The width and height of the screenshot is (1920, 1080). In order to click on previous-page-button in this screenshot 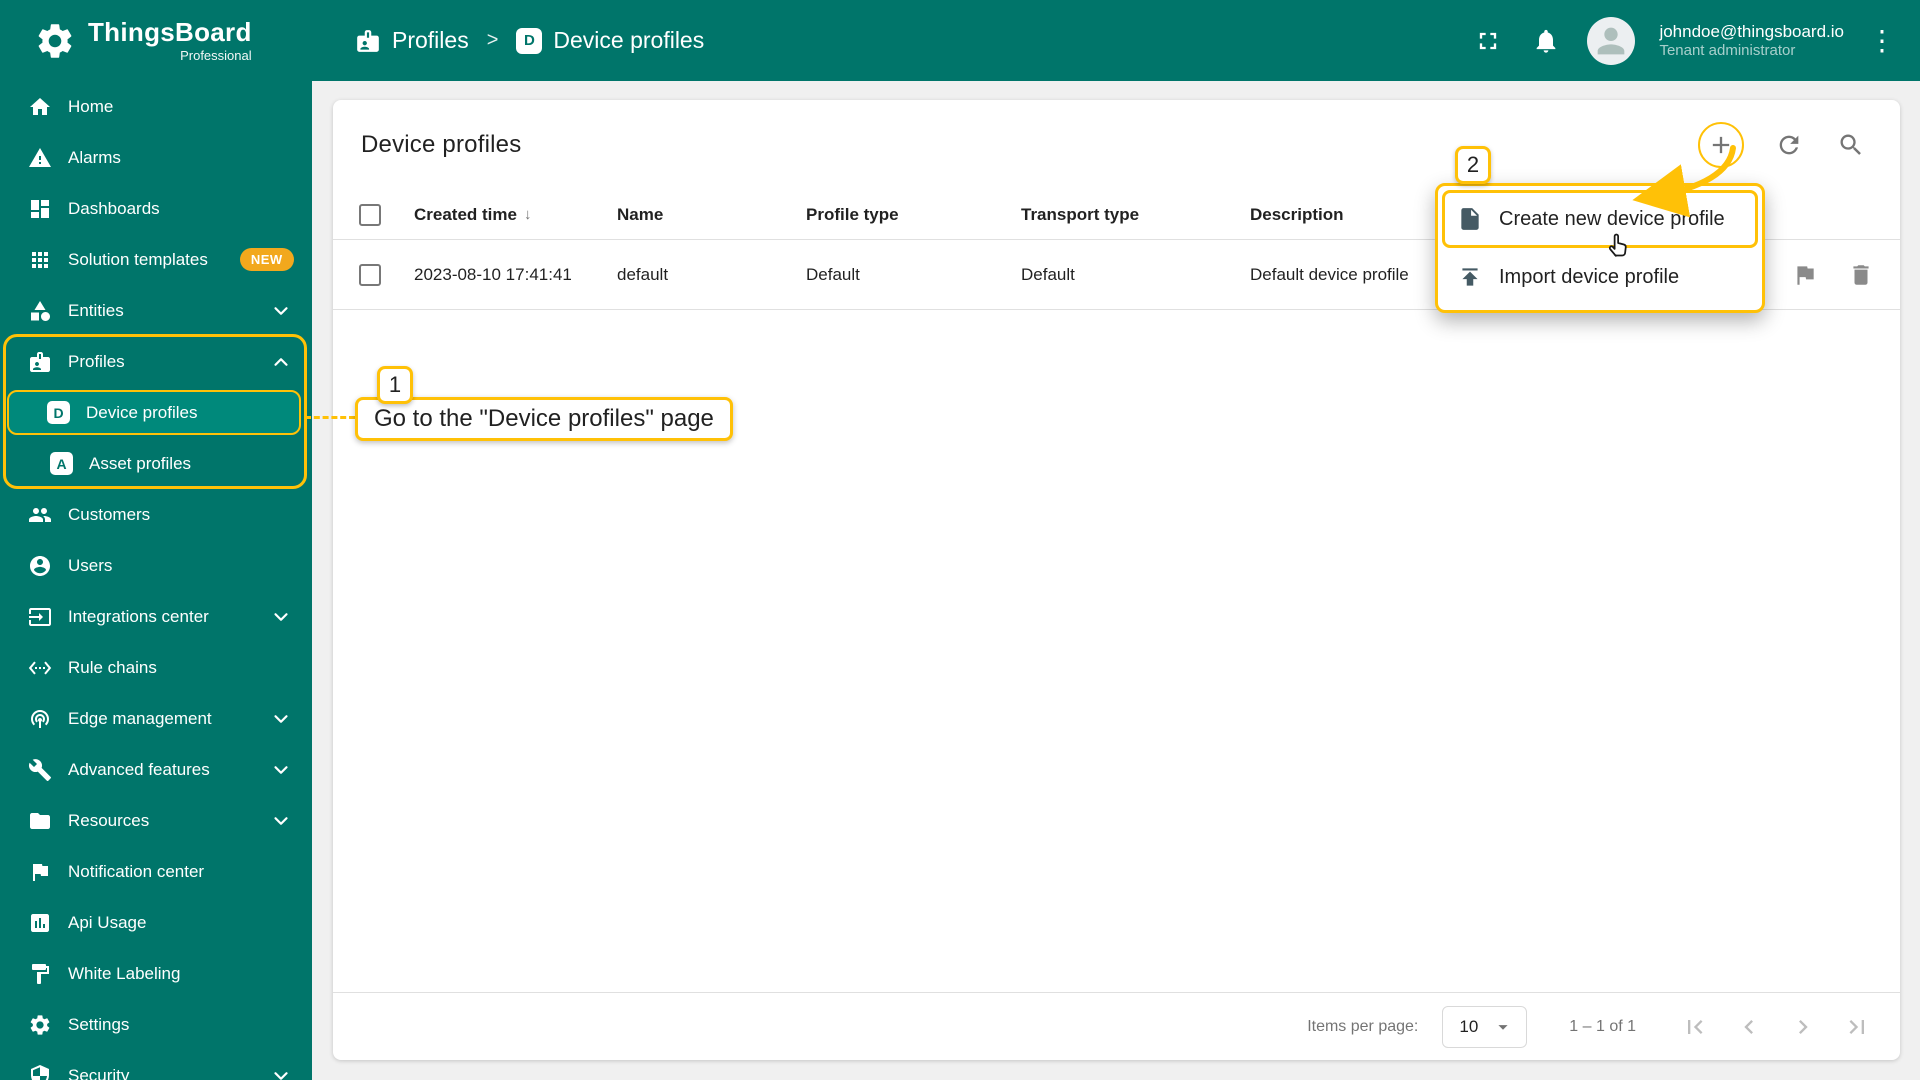, I will do `click(1749, 1027)`.